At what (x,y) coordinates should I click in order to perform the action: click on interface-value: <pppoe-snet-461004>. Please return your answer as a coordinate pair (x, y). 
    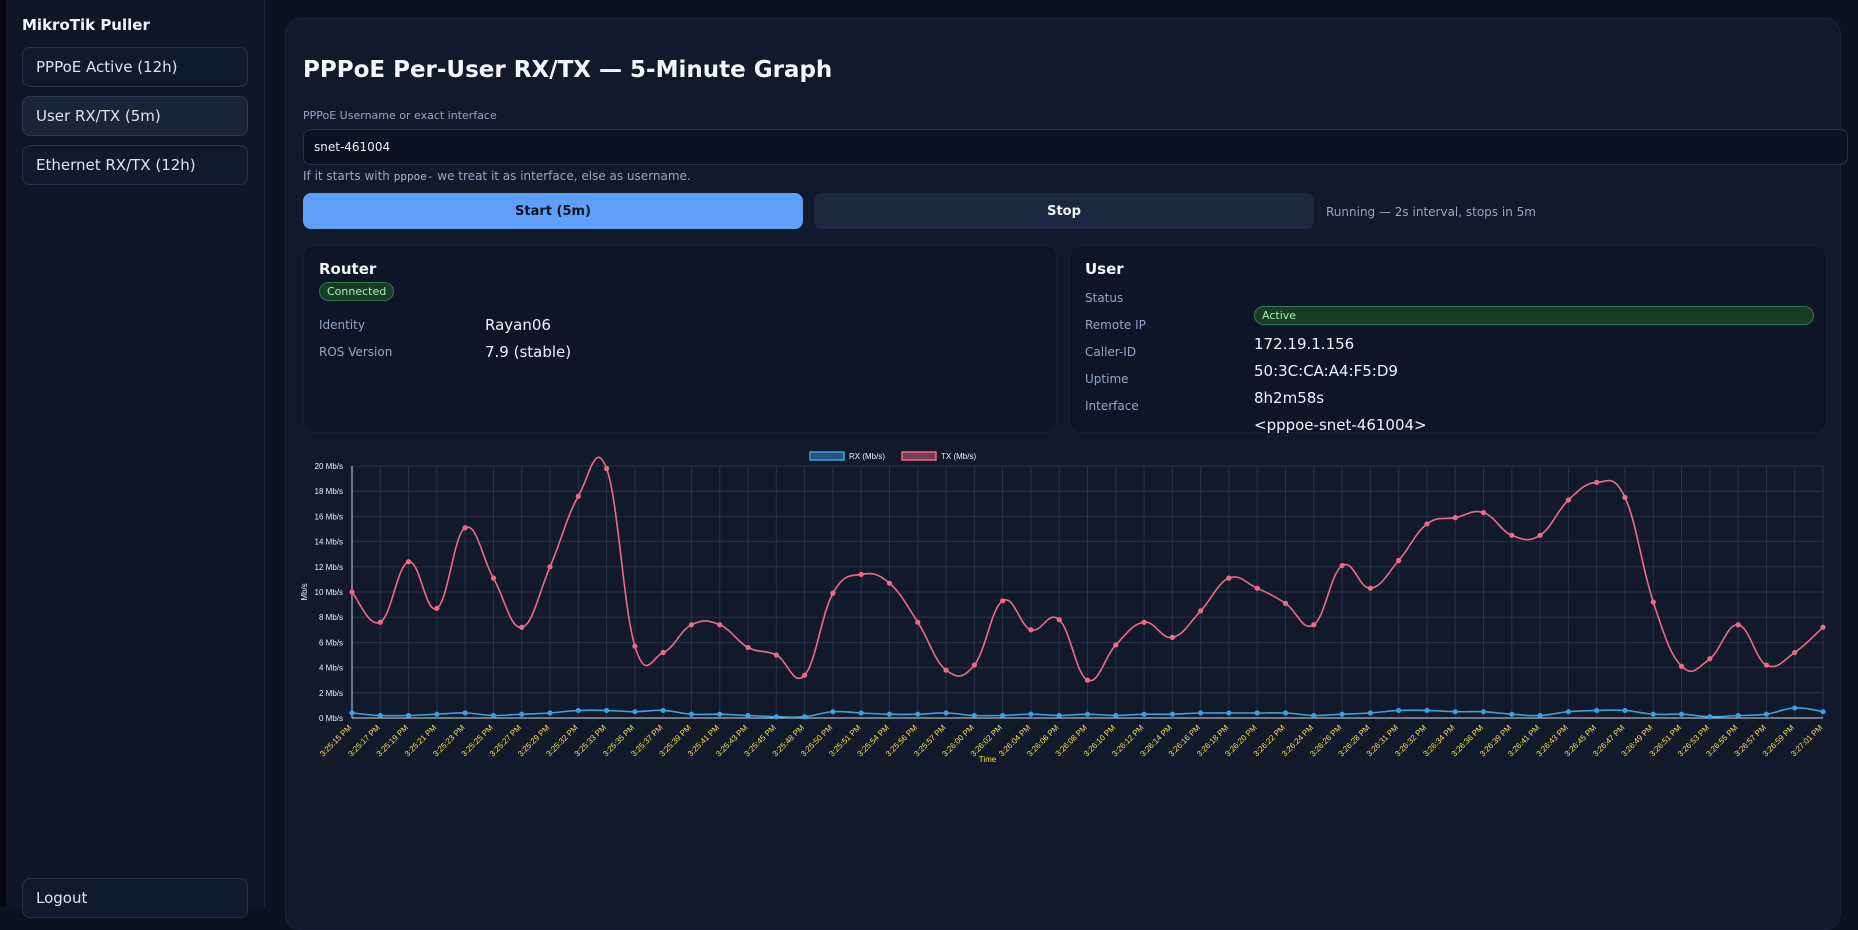
    Looking at the image, I should click on (1340, 425).